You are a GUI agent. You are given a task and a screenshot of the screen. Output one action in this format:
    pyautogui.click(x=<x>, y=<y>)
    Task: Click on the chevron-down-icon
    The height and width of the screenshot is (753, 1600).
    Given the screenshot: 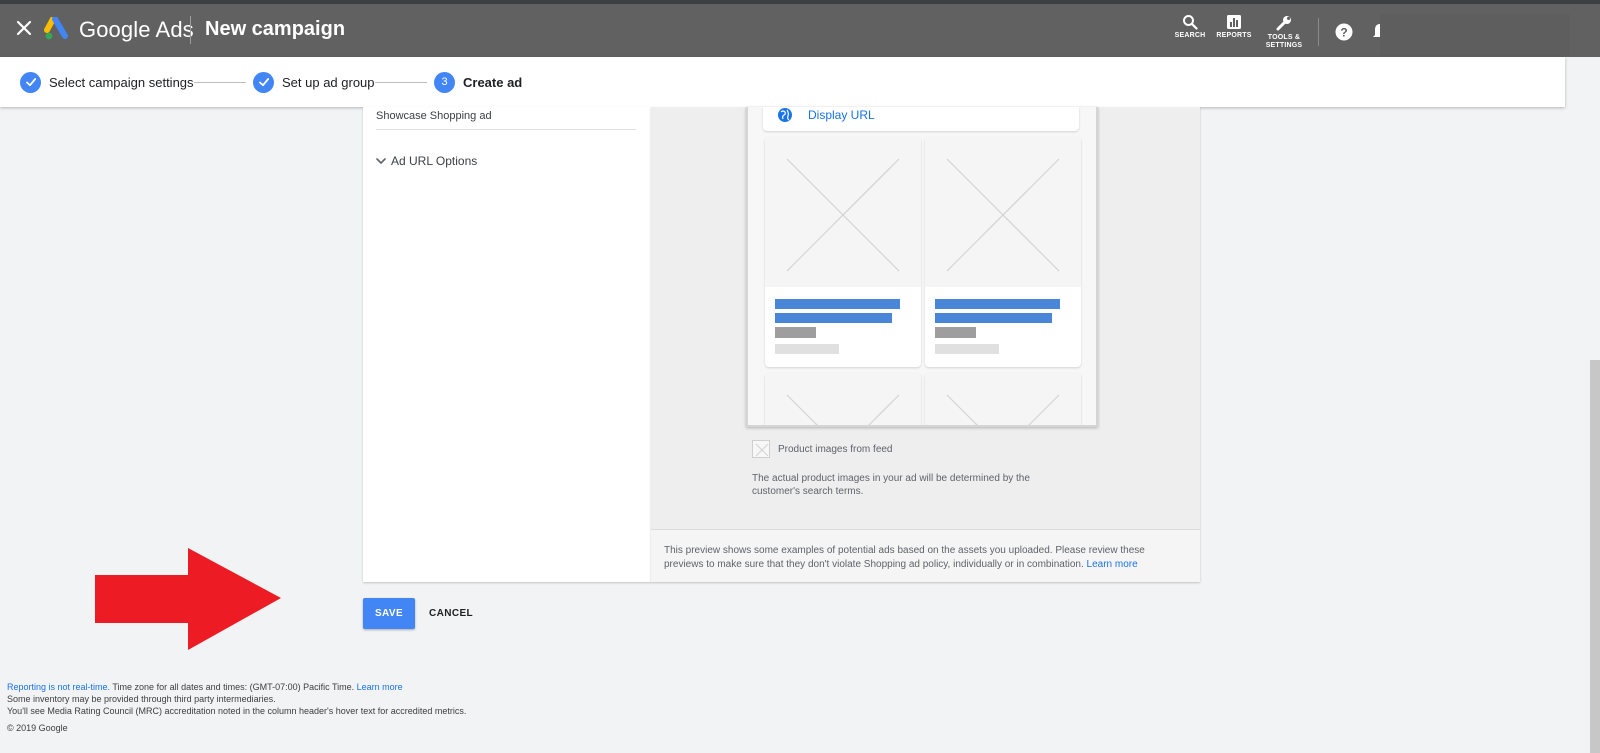 What is the action you would take?
    pyautogui.click(x=381, y=161)
    